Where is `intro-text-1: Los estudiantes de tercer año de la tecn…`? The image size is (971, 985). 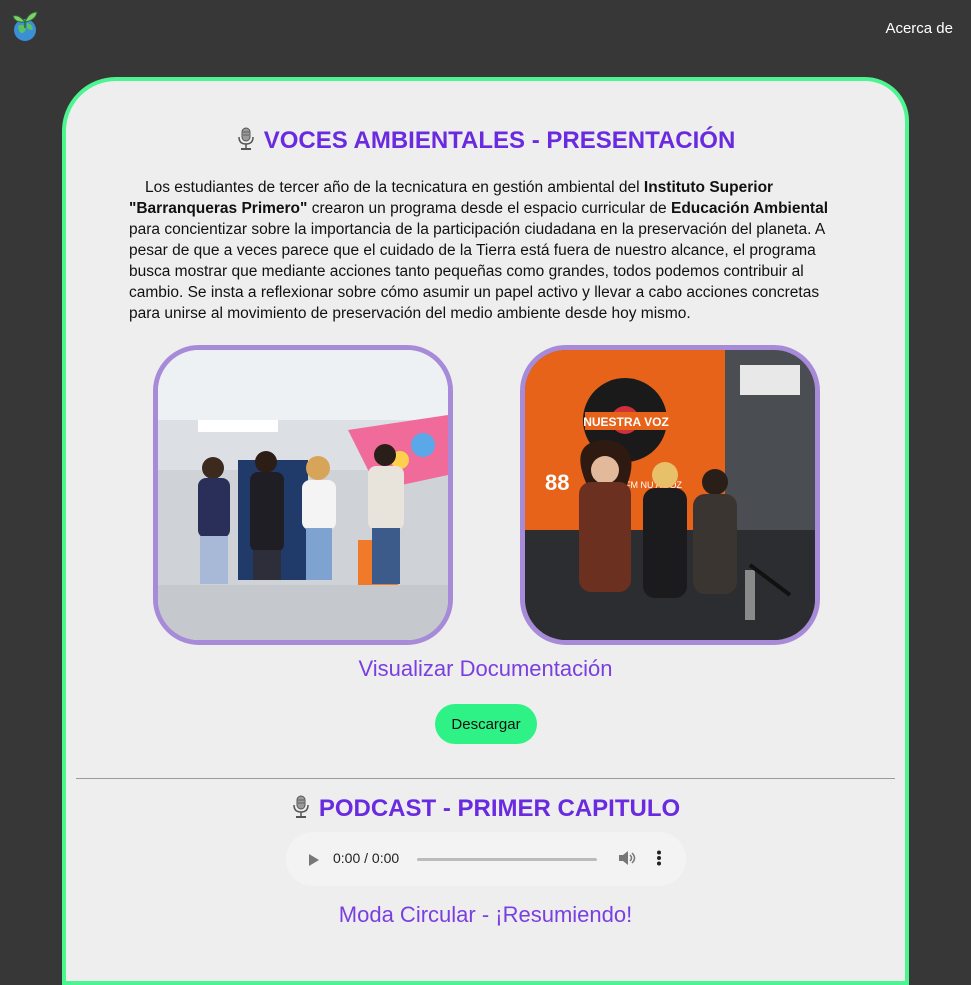
intro-text-1: Los estudiantes de tercer año de la tecn… is located at coordinates (394, 187).